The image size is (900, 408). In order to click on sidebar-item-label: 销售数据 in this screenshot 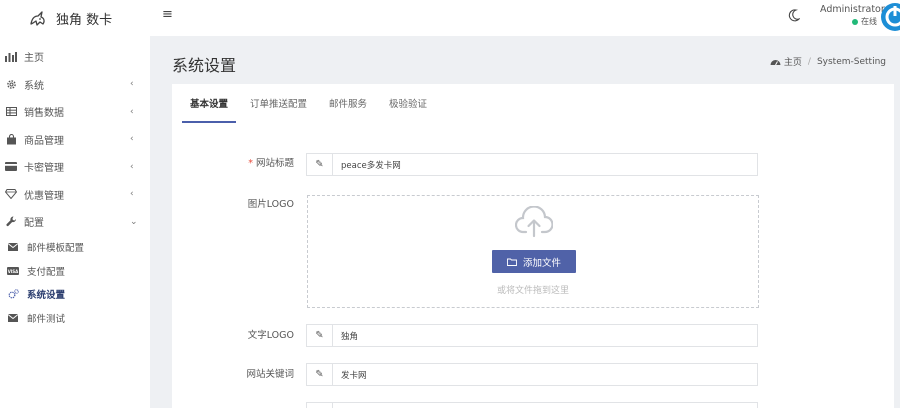, I will do `click(44, 114)`.